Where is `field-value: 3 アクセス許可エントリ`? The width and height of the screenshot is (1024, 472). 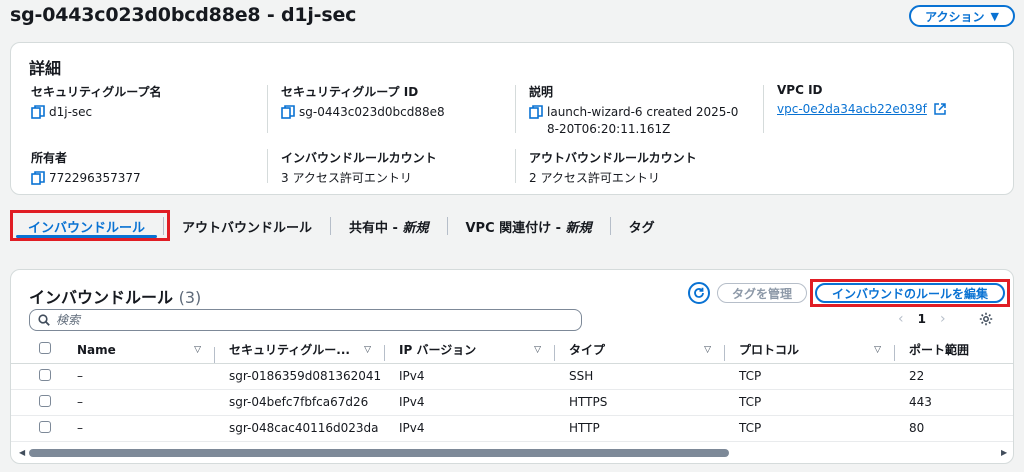 field-value: 3 アクセス許可エントリ is located at coordinates (346, 178).